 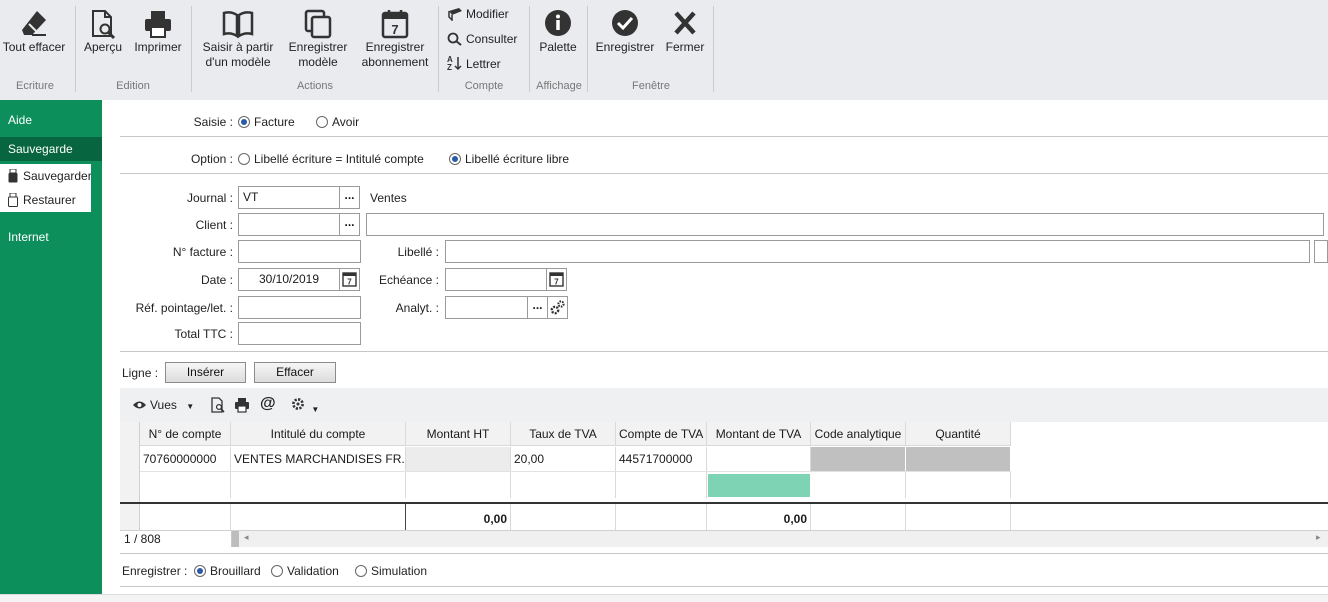 I want to click on consulter-button: Consulter, so click(x=482, y=39).